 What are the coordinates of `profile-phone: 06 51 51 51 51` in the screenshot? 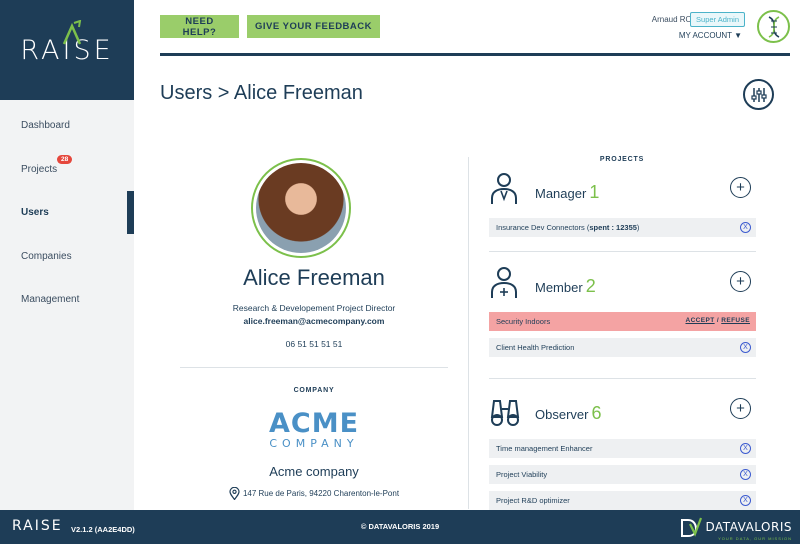 It's located at (314, 344).